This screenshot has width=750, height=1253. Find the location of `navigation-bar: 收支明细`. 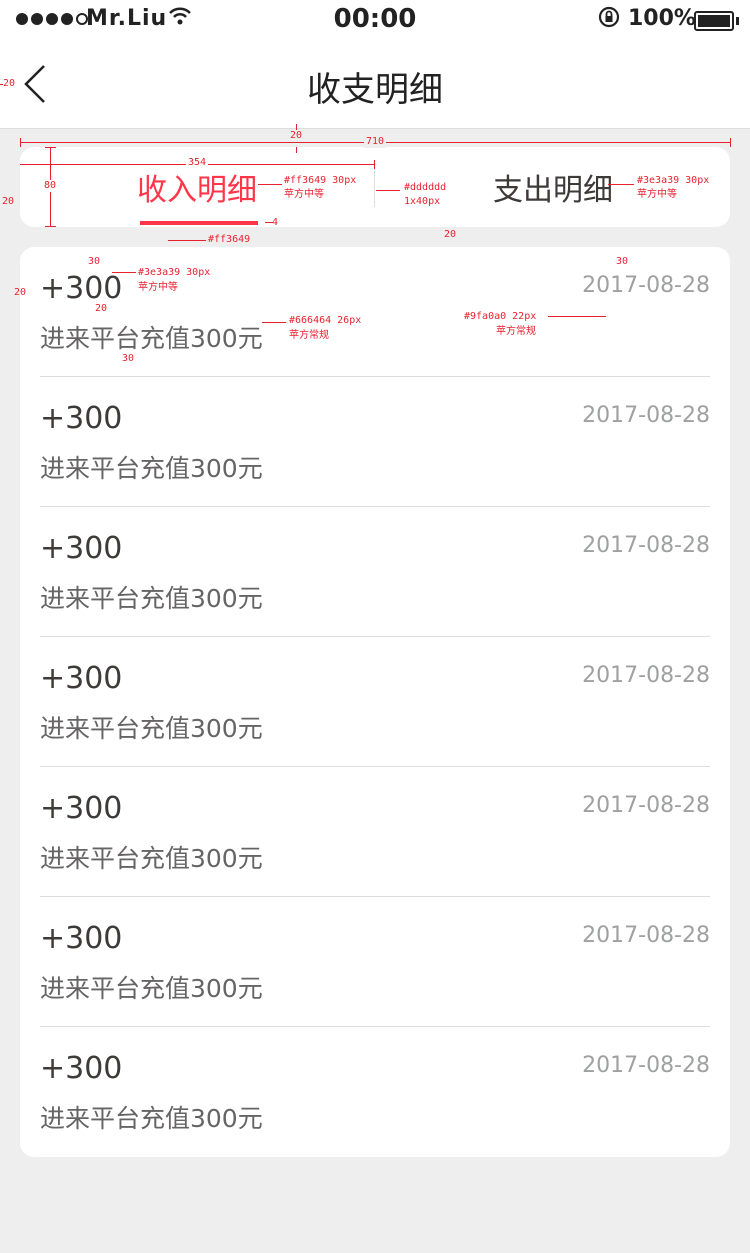

navigation-bar: 收支明细 is located at coordinates (375, 84).